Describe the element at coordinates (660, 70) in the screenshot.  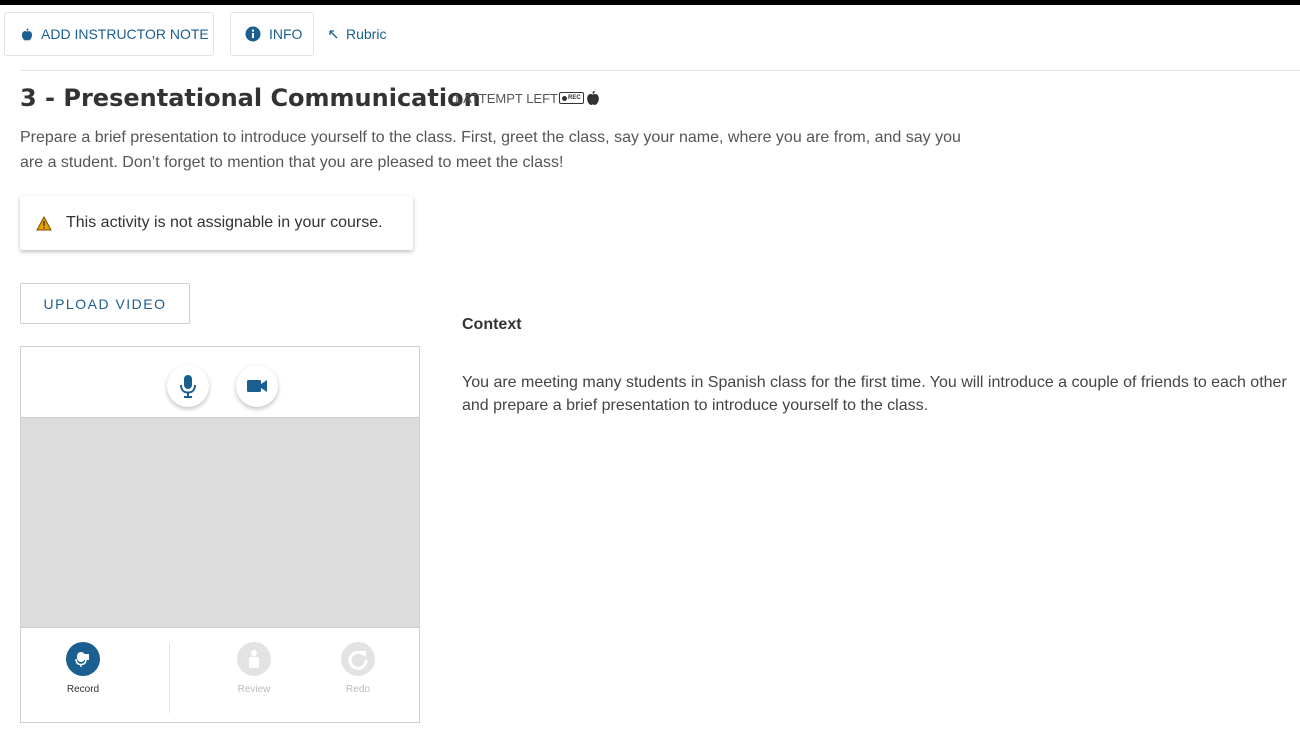
I see `header-divider` at that location.